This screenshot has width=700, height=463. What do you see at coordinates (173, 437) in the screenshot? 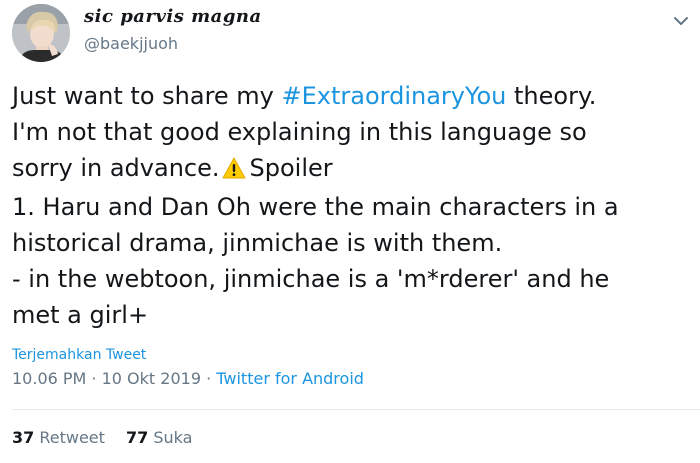
I see `like-label: Suka` at bounding box center [173, 437].